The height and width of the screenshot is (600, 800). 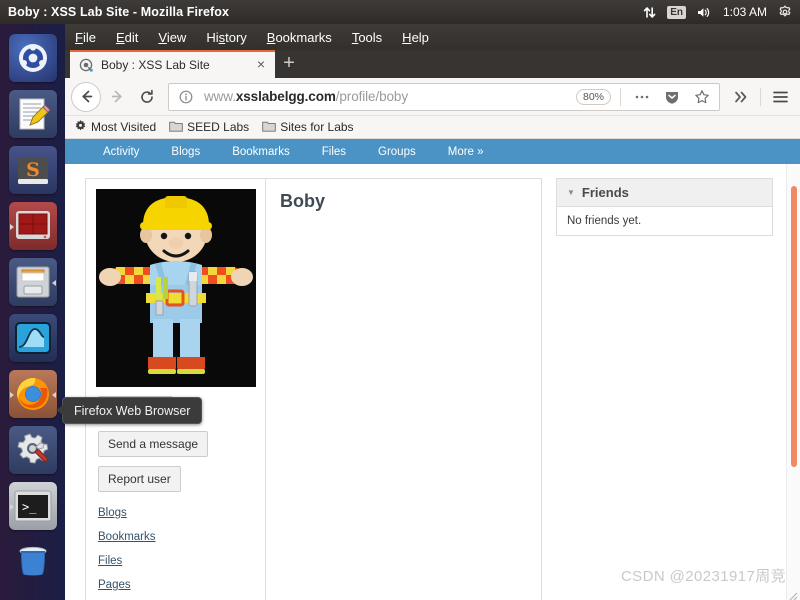 I want to click on keyboard-layout-indicator: En, so click(x=676, y=12).